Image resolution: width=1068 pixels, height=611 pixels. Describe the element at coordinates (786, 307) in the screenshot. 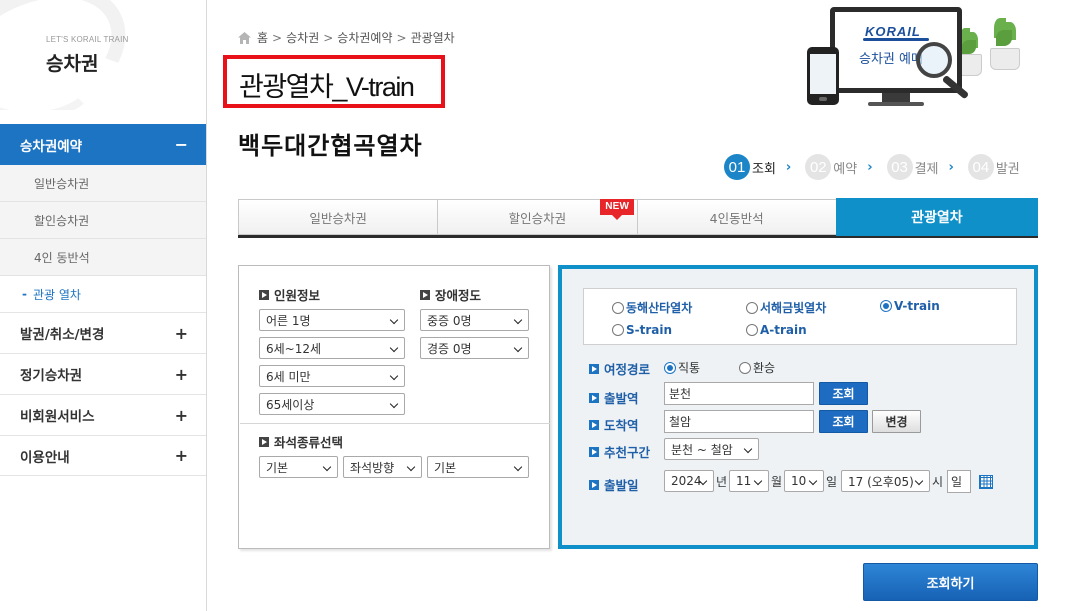

I see `radio-seohae-geumbit: 서해금빛열차` at that location.